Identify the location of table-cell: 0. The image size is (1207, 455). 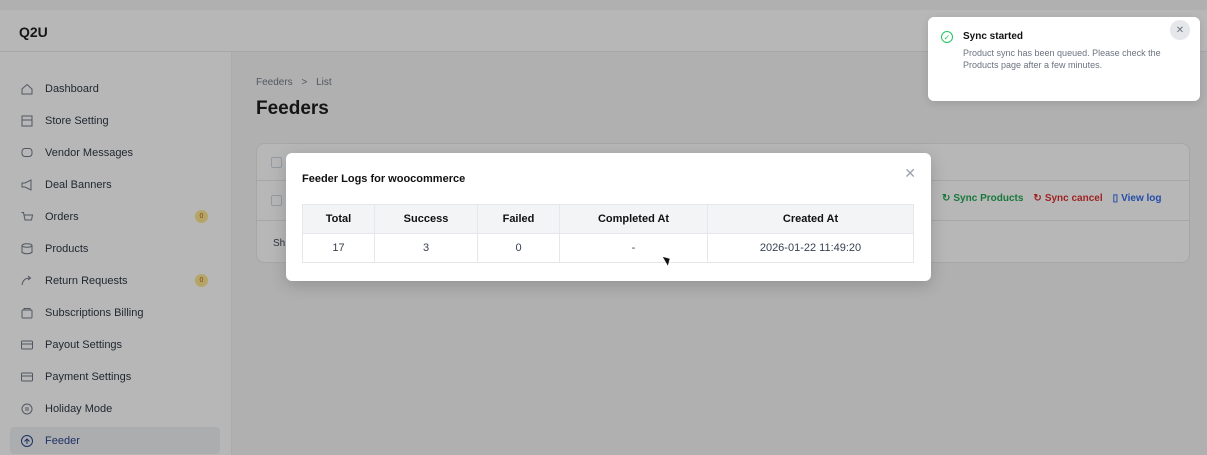
(518, 248).